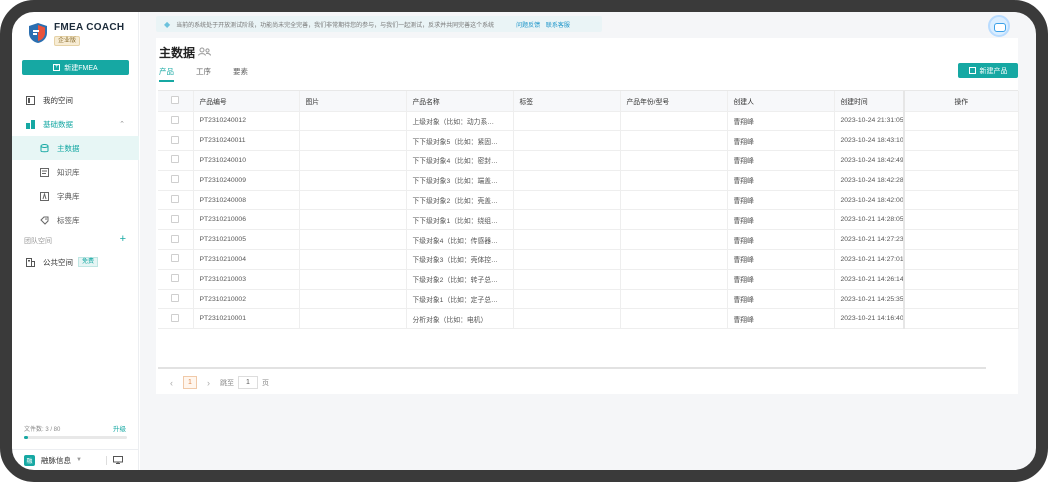 This screenshot has width=1048, height=502. I want to click on tab-process: 工序, so click(203, 74).